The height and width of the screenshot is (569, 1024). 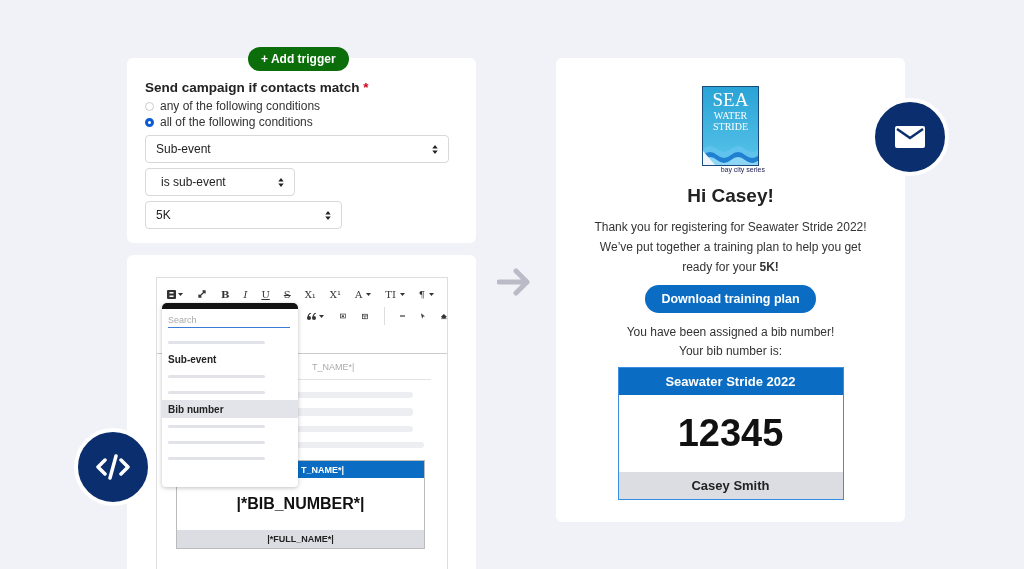 What do you see at coordinates (395, 294) in the screenshot?
I see `format-button: TI` at bounding box center [395, 294].